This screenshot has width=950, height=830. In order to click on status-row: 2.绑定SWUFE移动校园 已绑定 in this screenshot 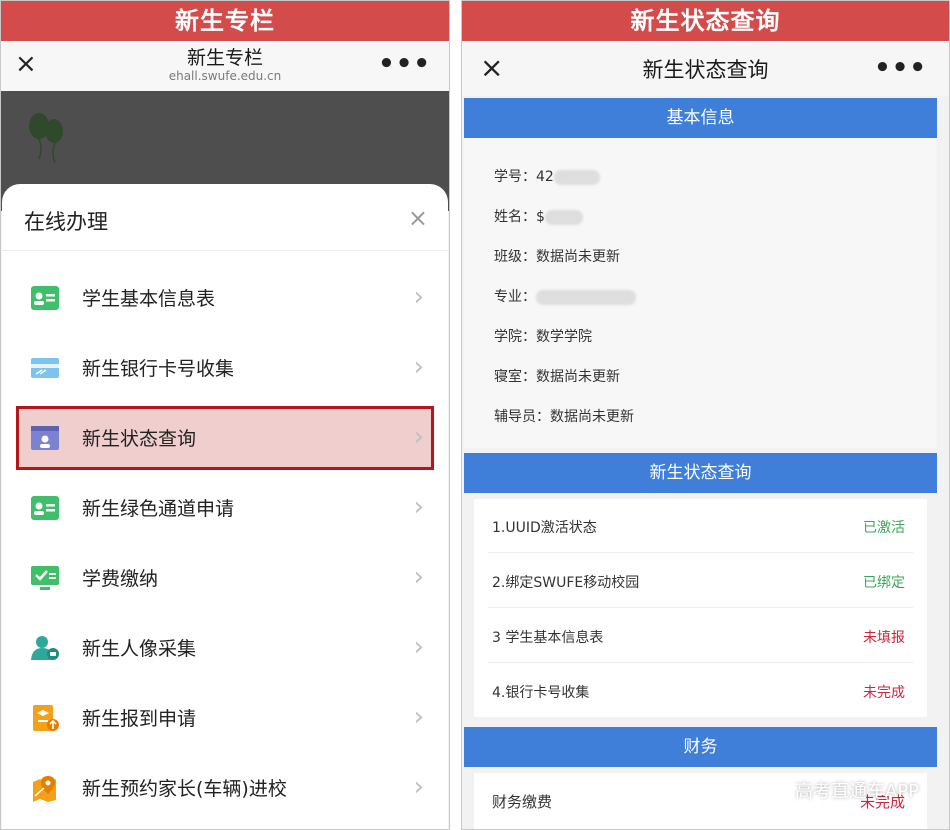, I will do `click(700, 581)`.